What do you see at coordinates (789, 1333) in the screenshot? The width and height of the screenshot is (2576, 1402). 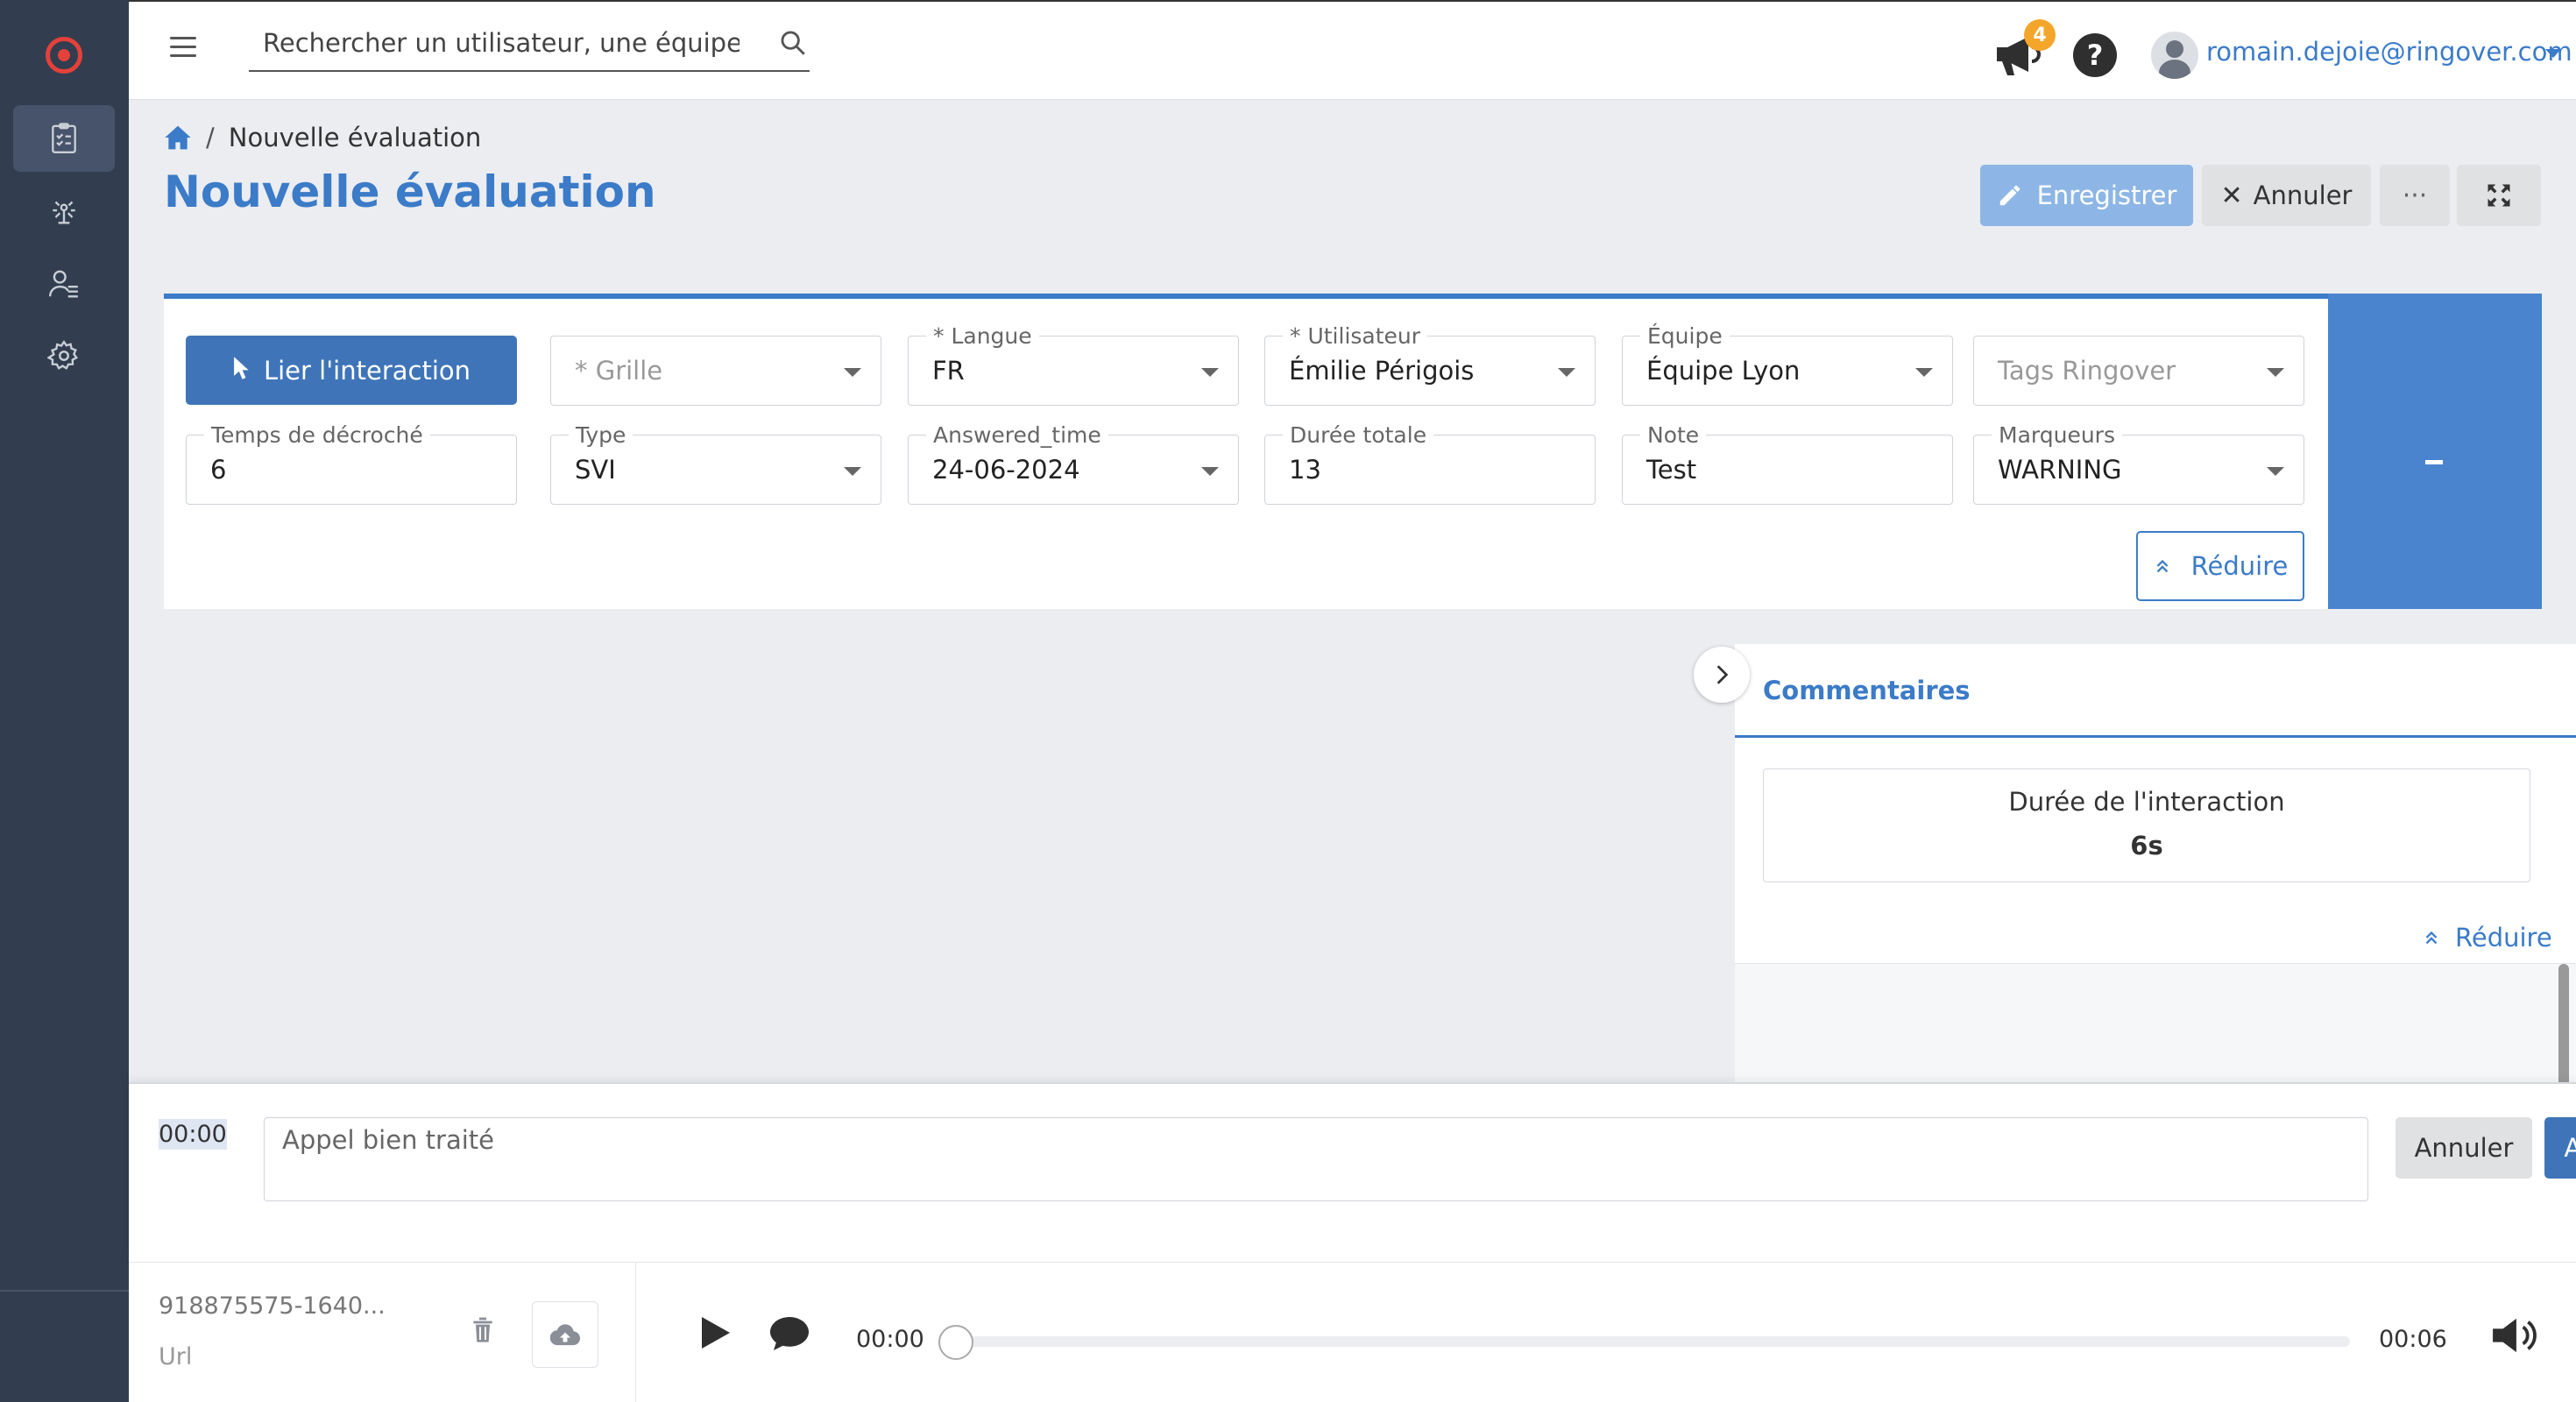 I see `comment-bubble-icon` at bounding box center [789, 1333].